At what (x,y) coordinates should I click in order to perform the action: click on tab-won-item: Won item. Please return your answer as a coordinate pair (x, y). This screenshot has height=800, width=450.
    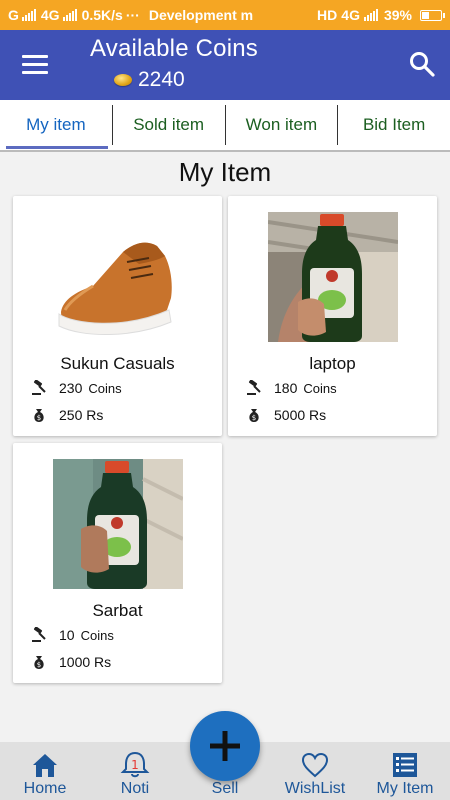
    Looking at the image, I should click on (282, 125).